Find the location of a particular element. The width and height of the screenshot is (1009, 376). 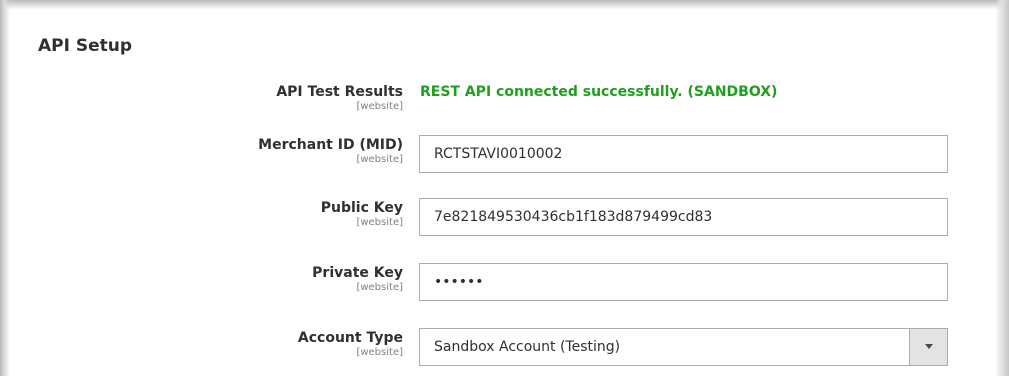

public-key-label-block: Public Key [website] is located at coordinates (362, 214).